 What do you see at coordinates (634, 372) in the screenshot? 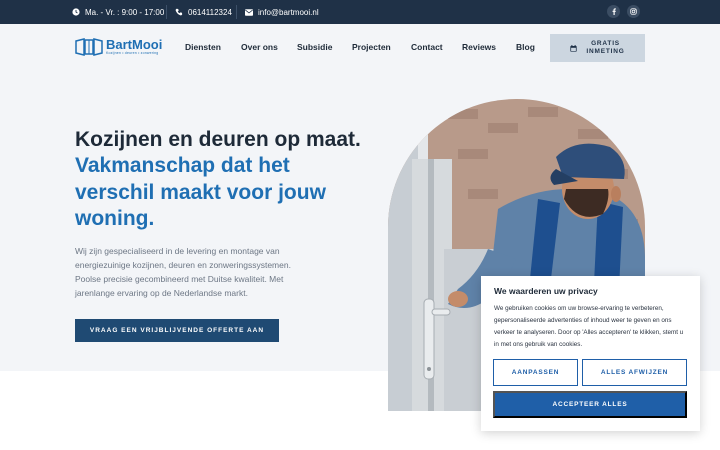
I see `reject-all-cookies-button: ALLES AFWIJZEN` at bounding box center [634, 372].